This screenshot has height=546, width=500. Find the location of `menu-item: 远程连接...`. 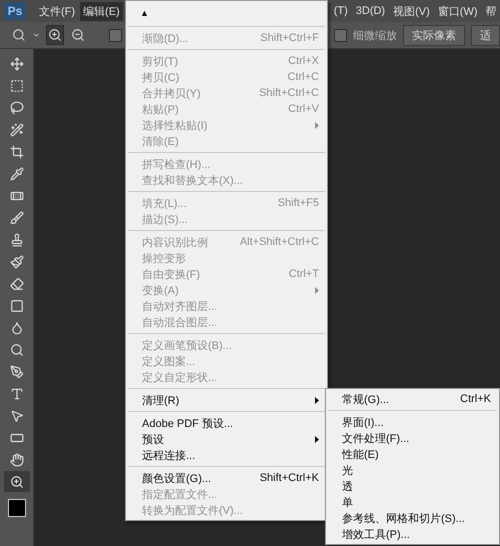

menu-item: 远程连接... is located at coordinates (226, 455).